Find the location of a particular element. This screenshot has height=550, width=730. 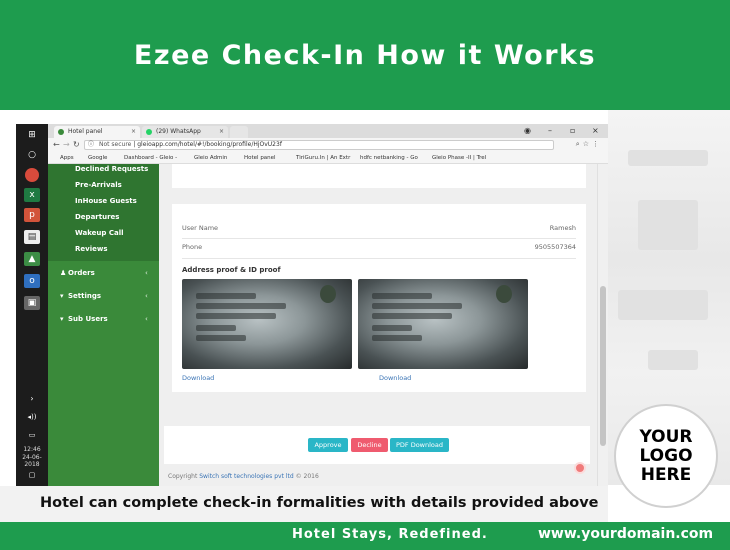

bookmark-google: Google is located at coordinates (97, 158).